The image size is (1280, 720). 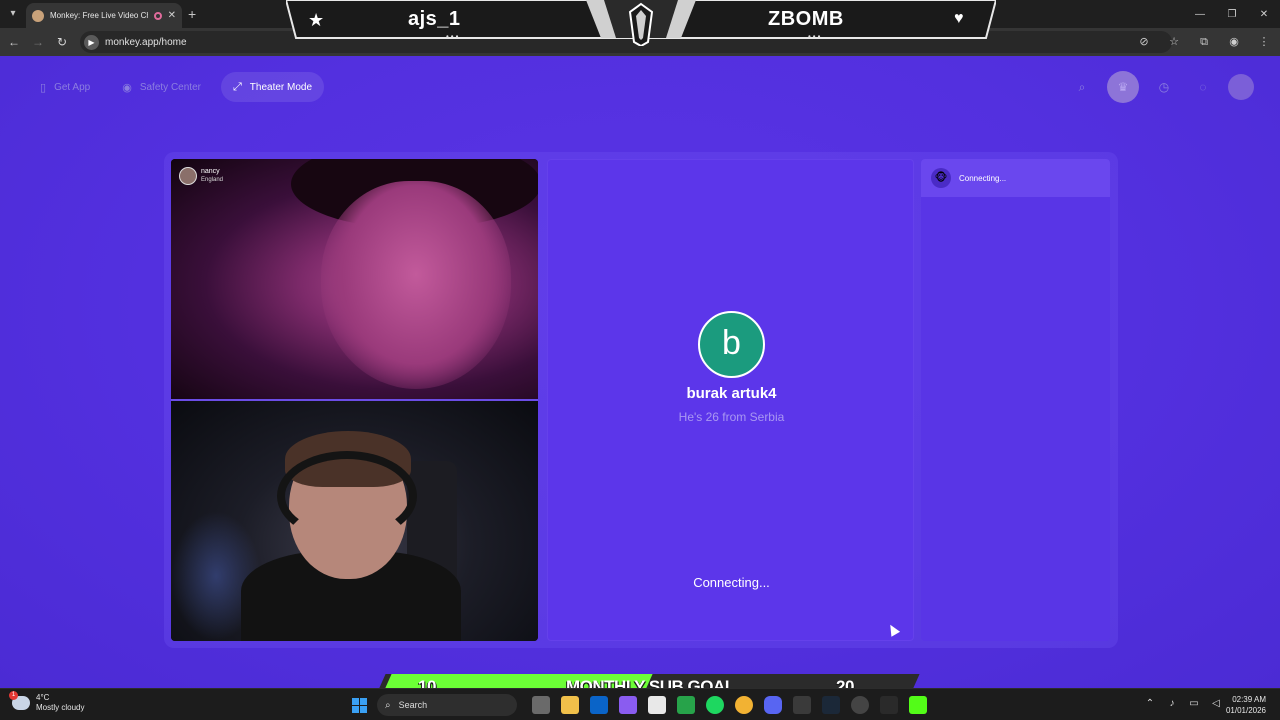 I want to click on new-tab-plus-icon: +, so click(x=192, y=14).